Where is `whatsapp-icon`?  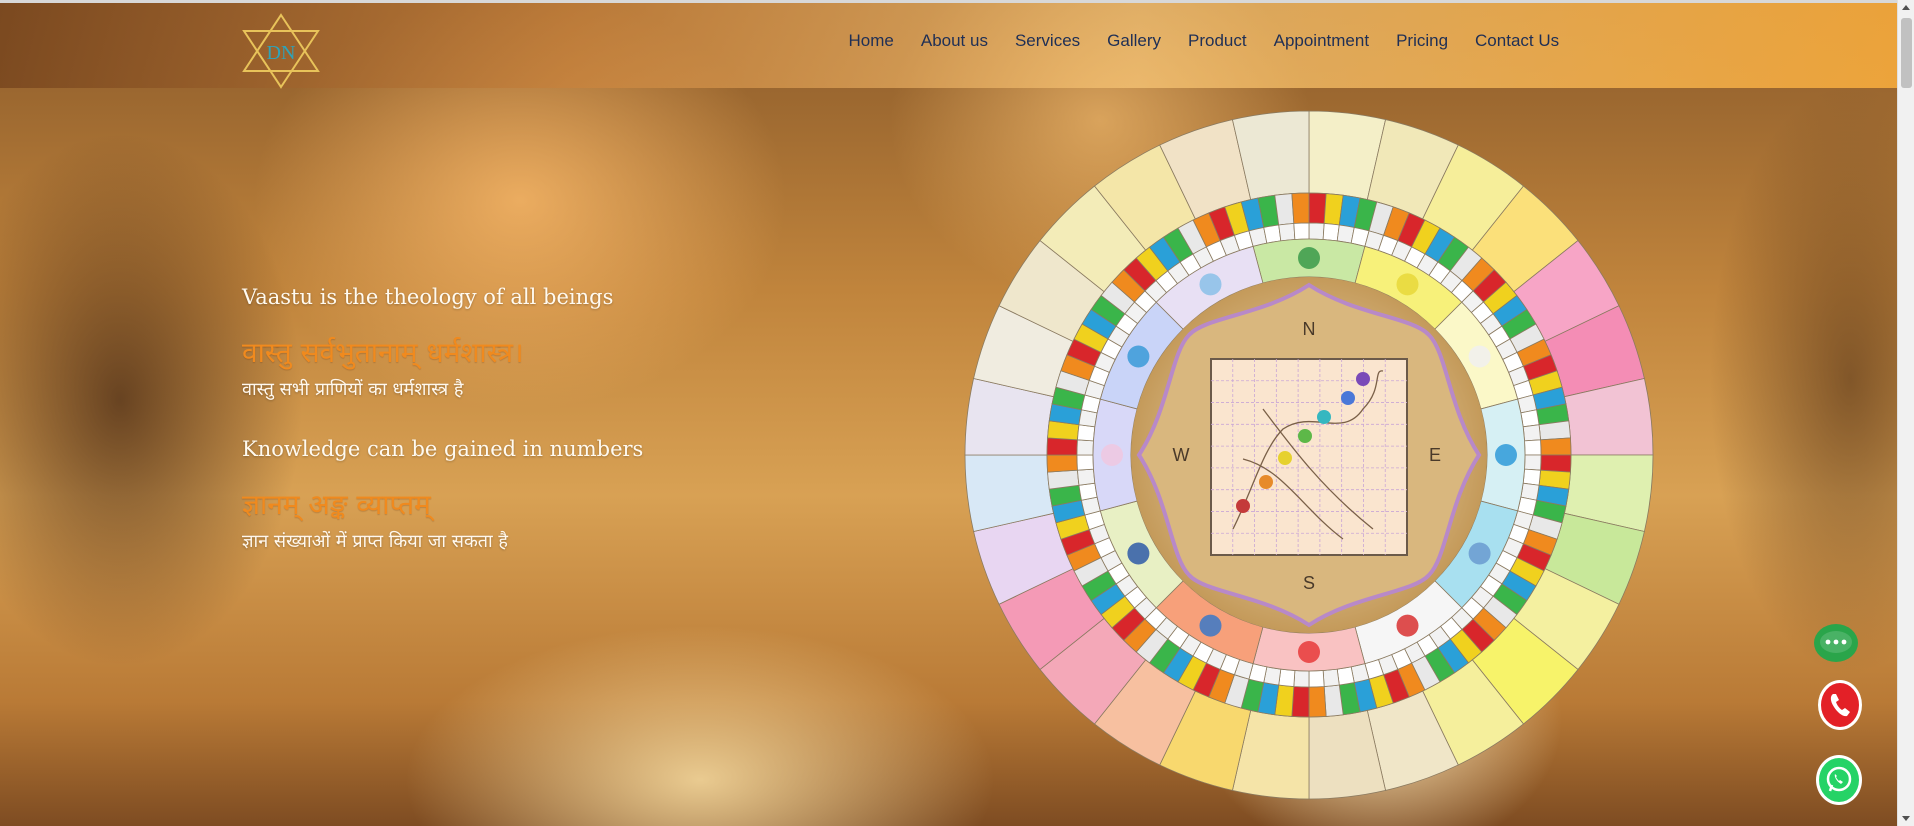
whatsapp-icon is located at coordinates (1839, 779).